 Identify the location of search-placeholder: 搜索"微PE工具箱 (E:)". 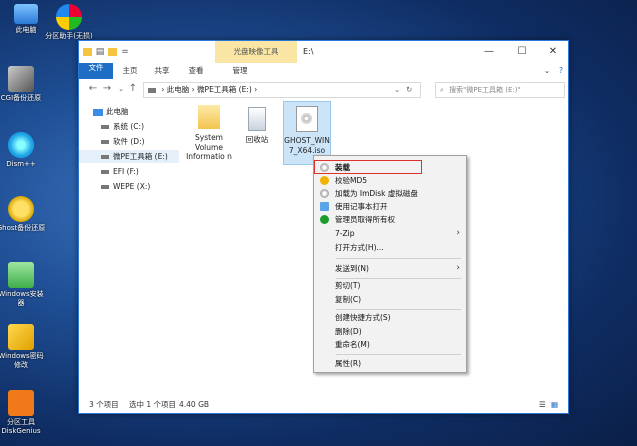
(485, 90).